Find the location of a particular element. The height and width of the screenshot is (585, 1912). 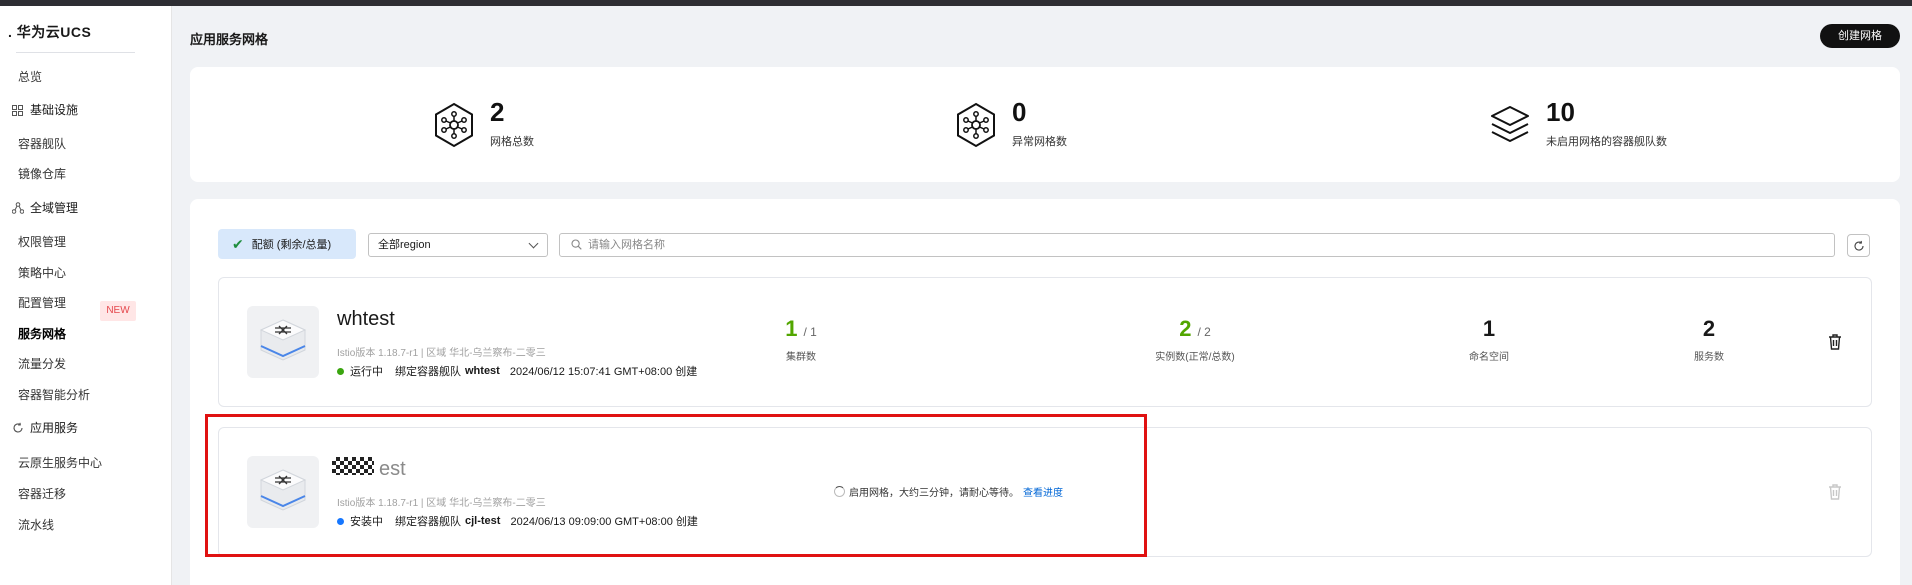

search-field is located at coordinates (1197, 245).